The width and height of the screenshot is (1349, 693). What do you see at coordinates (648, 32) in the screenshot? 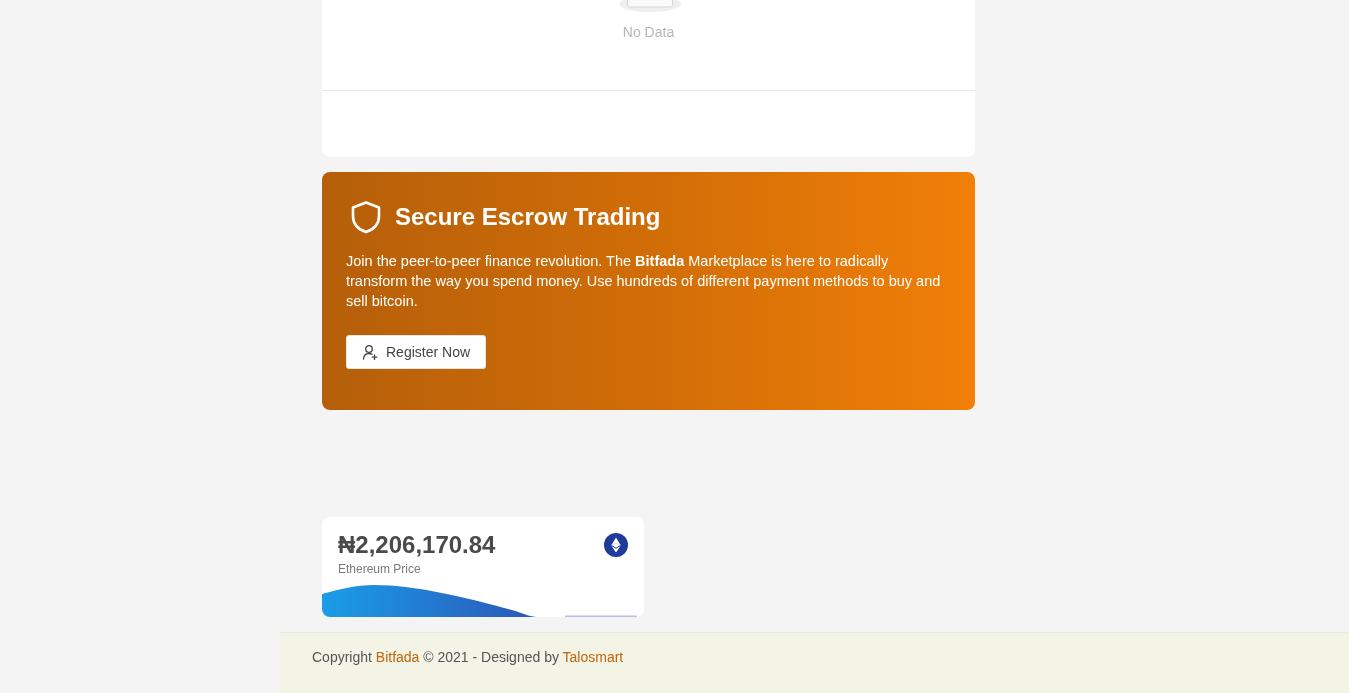
I see `no-data-text: No Data` at bounding box center [648, 32].